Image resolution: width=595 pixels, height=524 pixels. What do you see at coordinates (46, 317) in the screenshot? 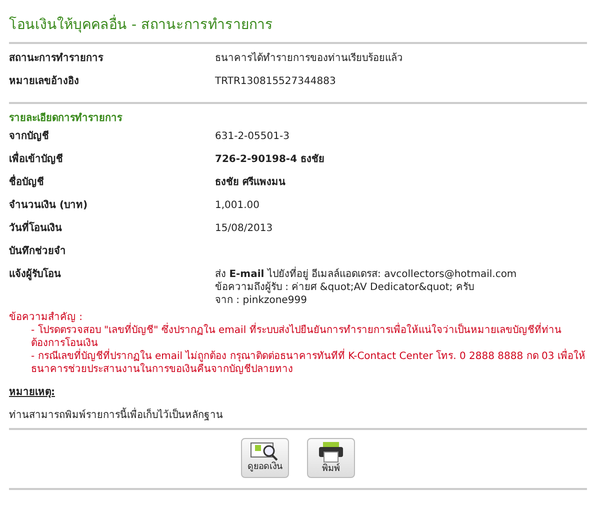
I see `notice-heading: ข้อความสำคัญ :` at bounding box center [46, 317].